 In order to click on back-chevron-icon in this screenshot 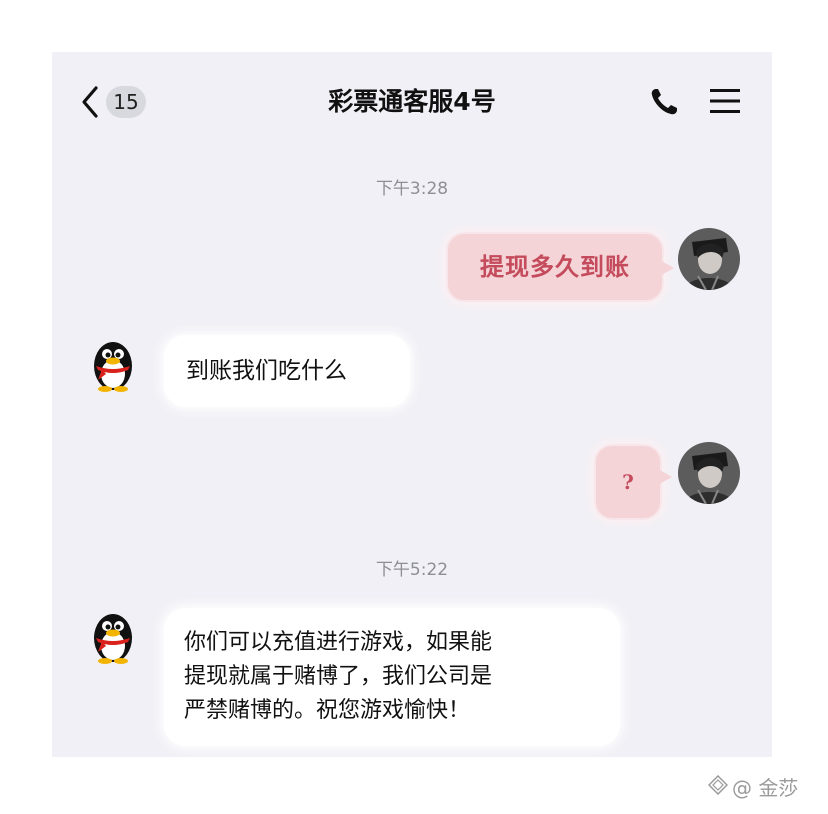, I will do `click(90, 102)`.